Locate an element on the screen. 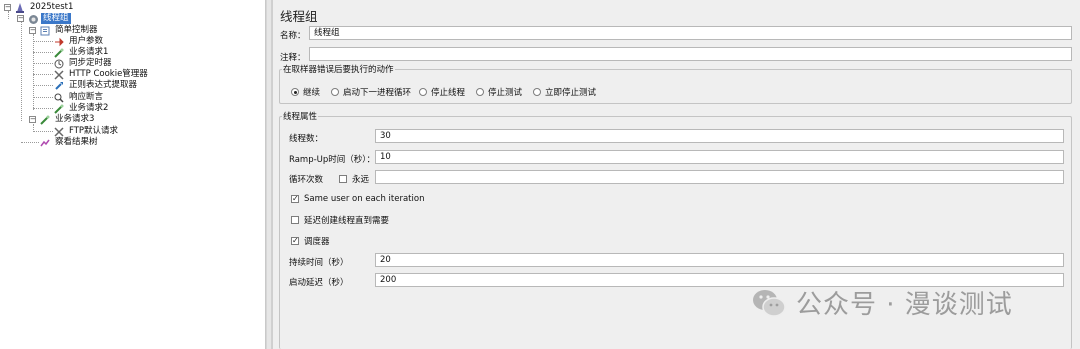 This screenshot has width=1080, height=349. radio-stop-test: 停止测试 is located at coordinates (499, 92).